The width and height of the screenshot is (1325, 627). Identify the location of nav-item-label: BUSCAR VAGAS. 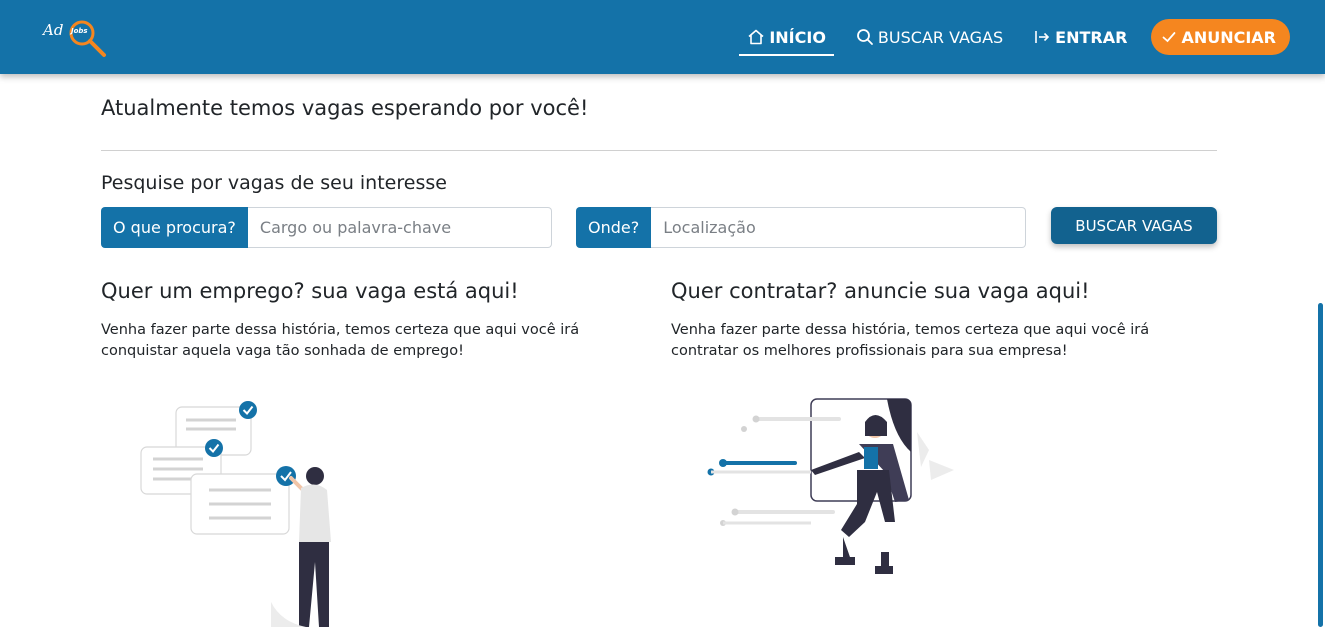
(940, 37).